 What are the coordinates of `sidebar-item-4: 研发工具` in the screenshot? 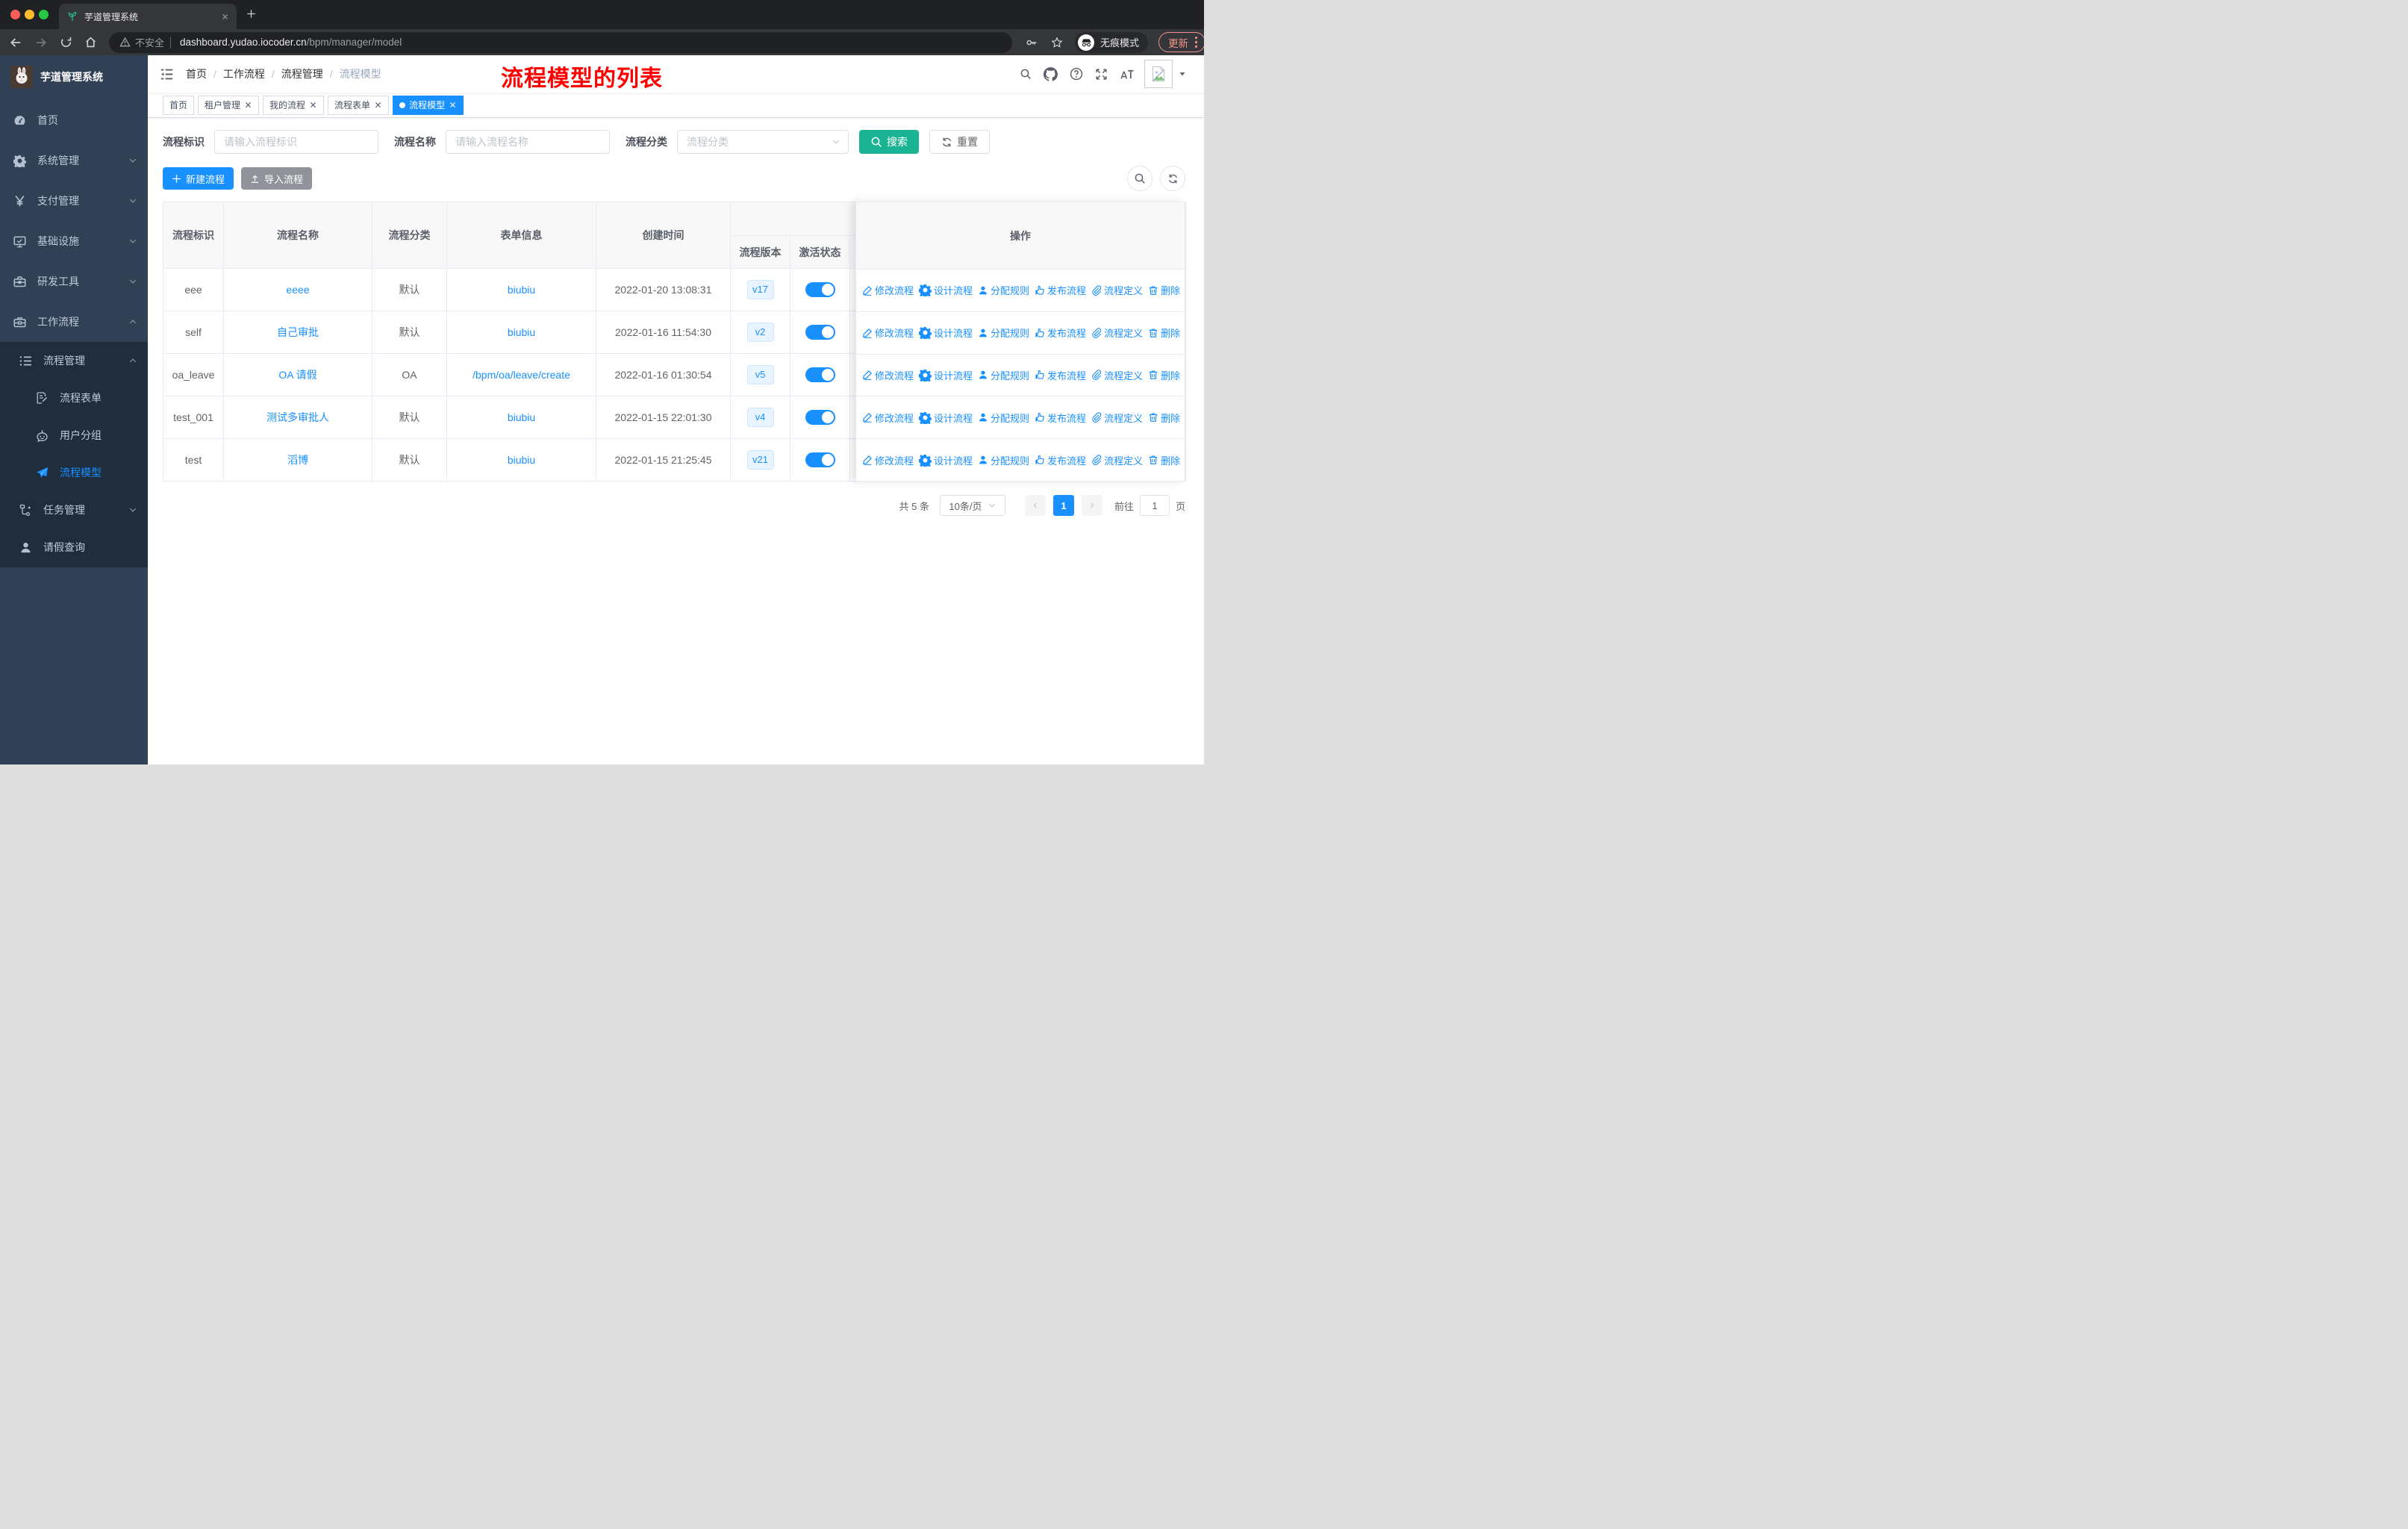 It's located at (74, 281).